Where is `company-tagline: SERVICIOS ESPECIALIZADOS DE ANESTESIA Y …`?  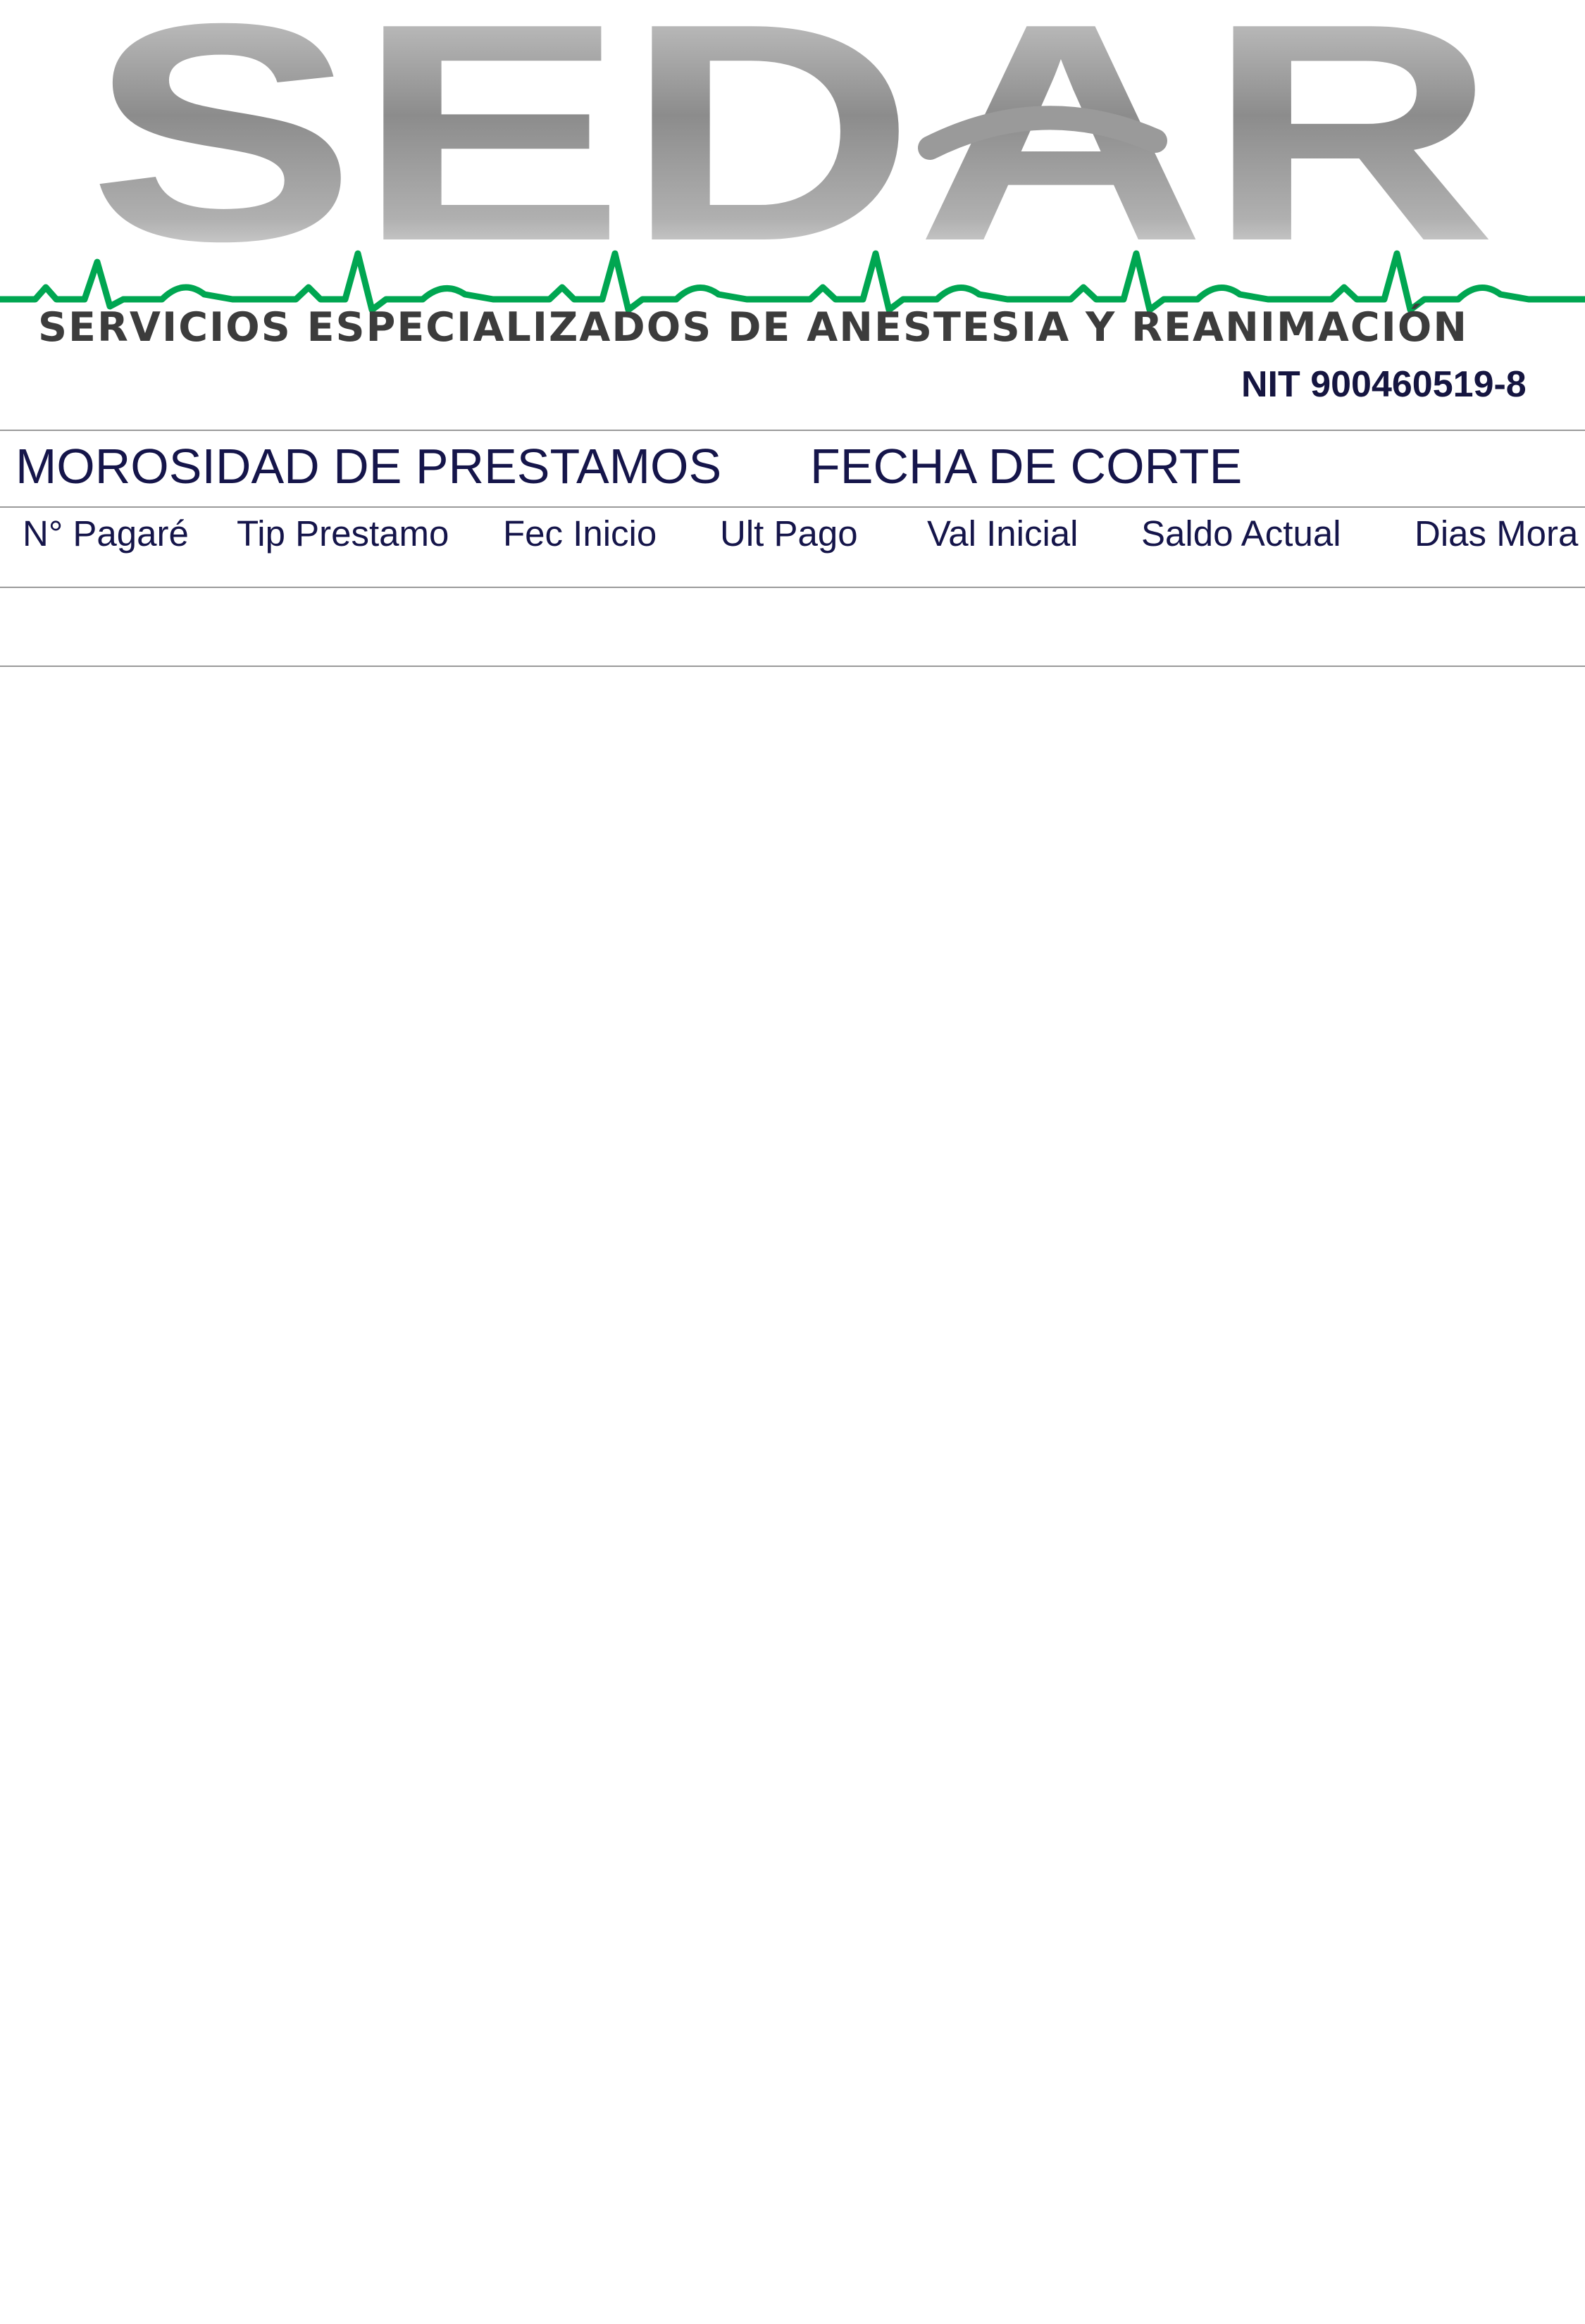
company-tagline: SERVICIOS ESPECIALIZADOS DE ANESTESIA Y … is located at coordinates (753, 327).